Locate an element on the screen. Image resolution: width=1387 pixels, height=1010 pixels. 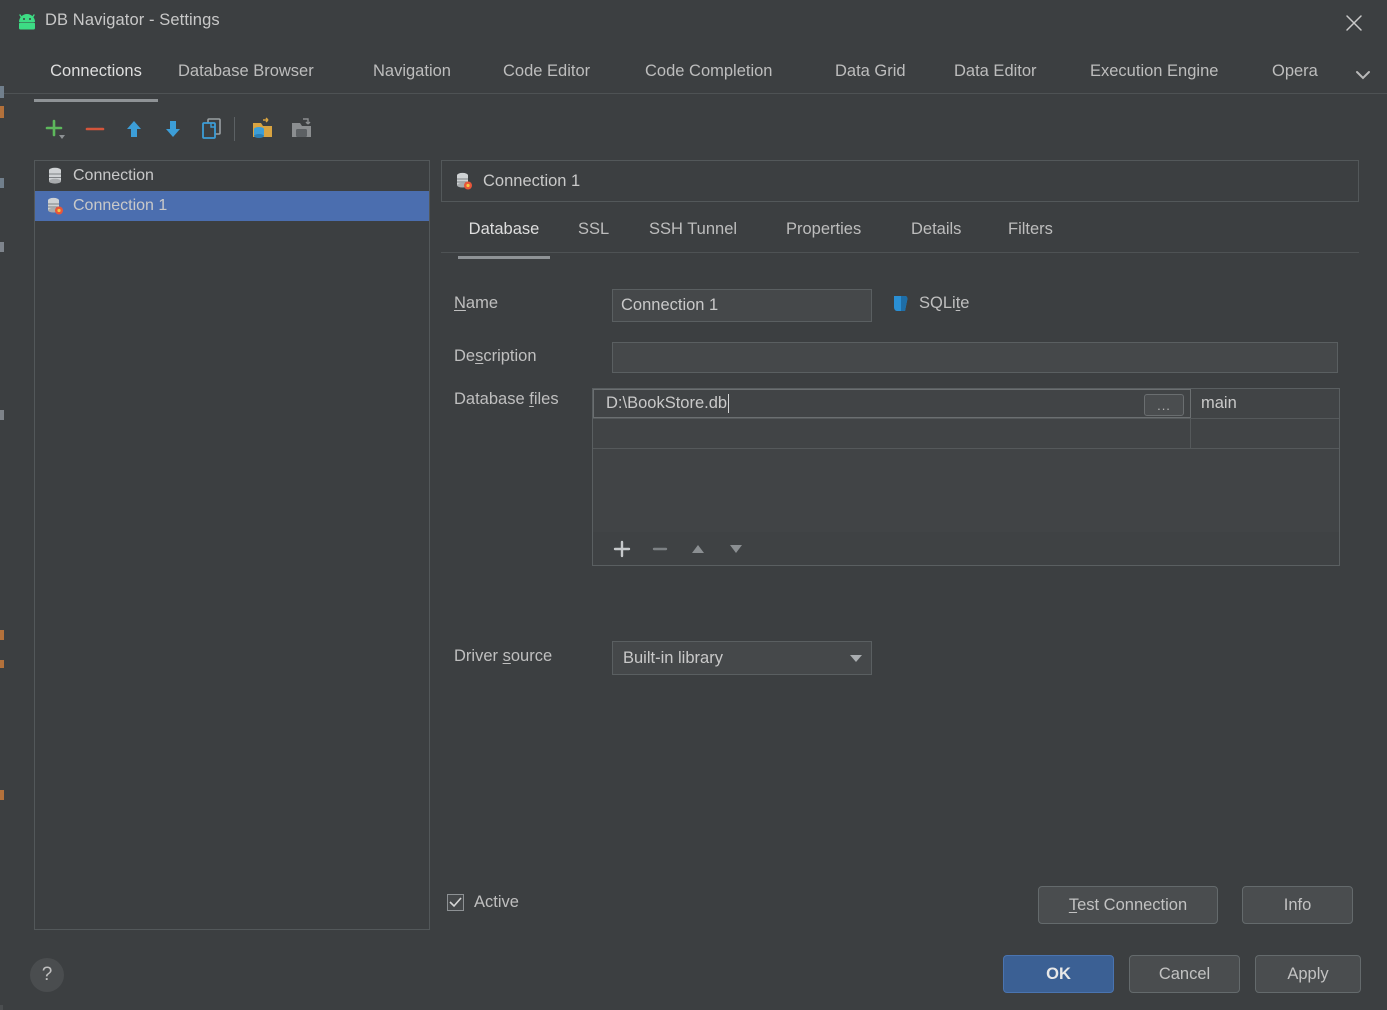
description-input is located at coordinates (975, 357).